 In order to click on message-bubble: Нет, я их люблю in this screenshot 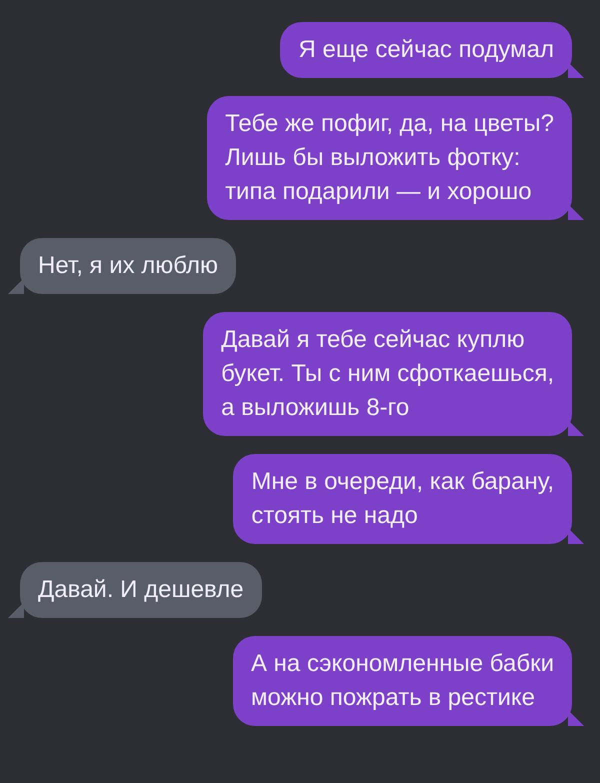, I will do `click(128, 266)`.